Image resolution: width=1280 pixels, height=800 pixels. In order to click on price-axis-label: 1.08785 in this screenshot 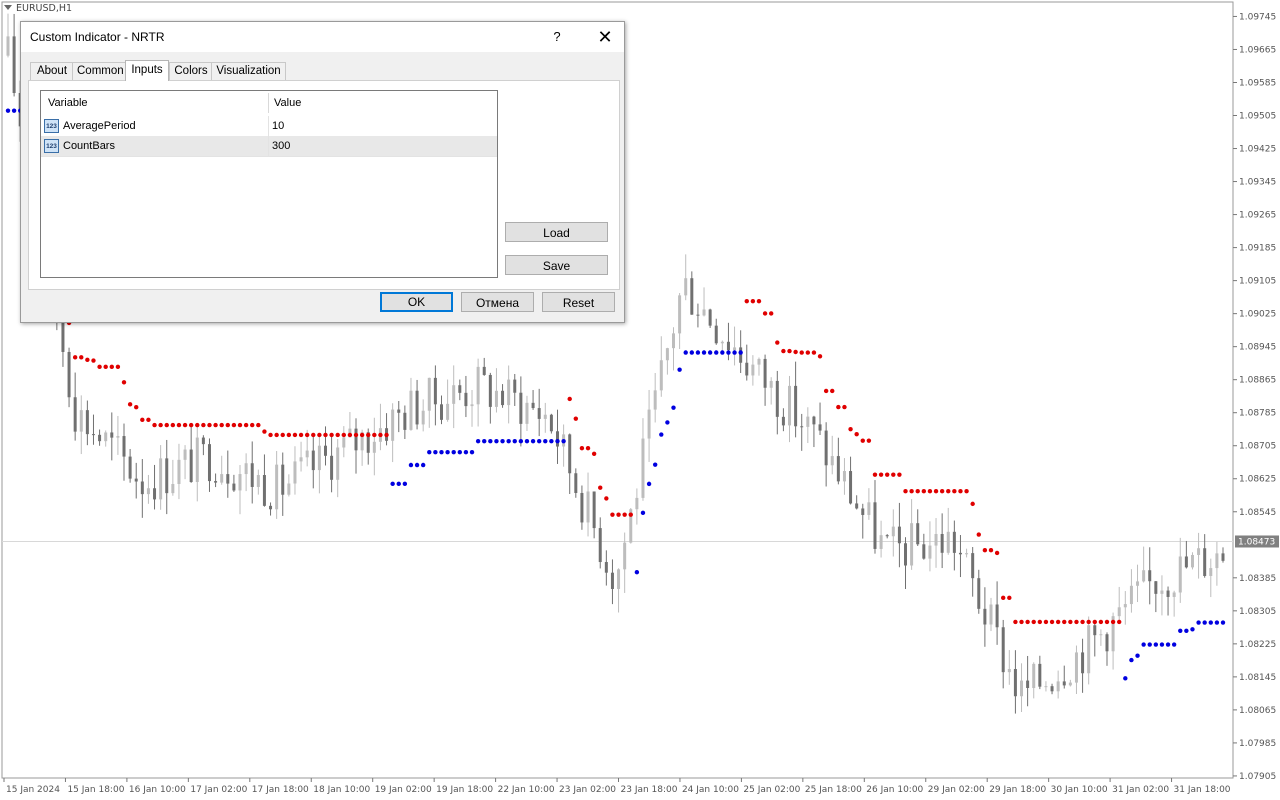, I will do `click(1257, 414)`.